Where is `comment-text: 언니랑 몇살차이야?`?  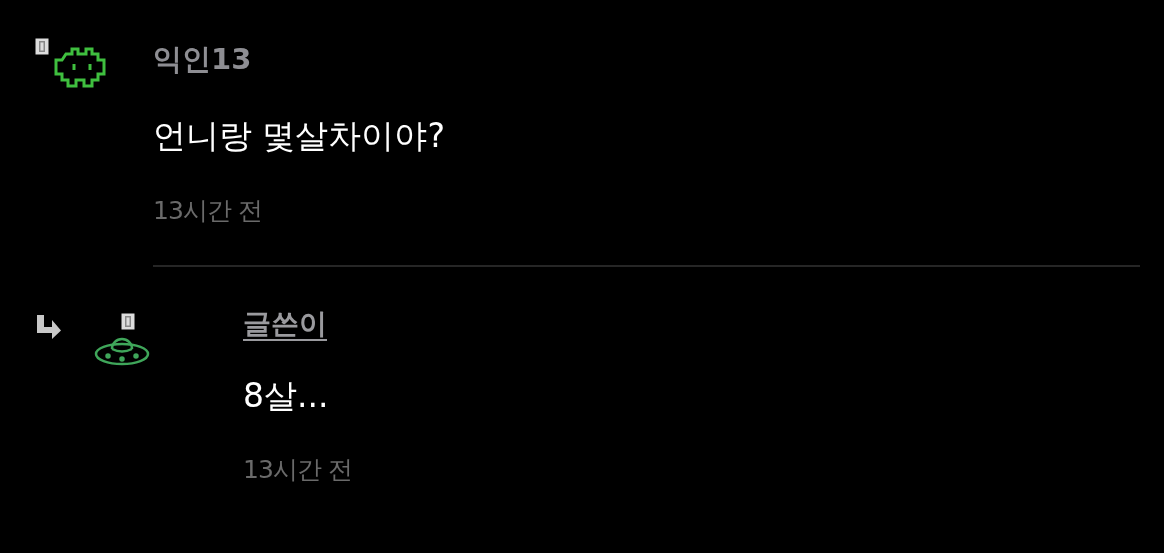
comment-text: 언니랑 몇살차이야? is located at coordinates (299, 136).